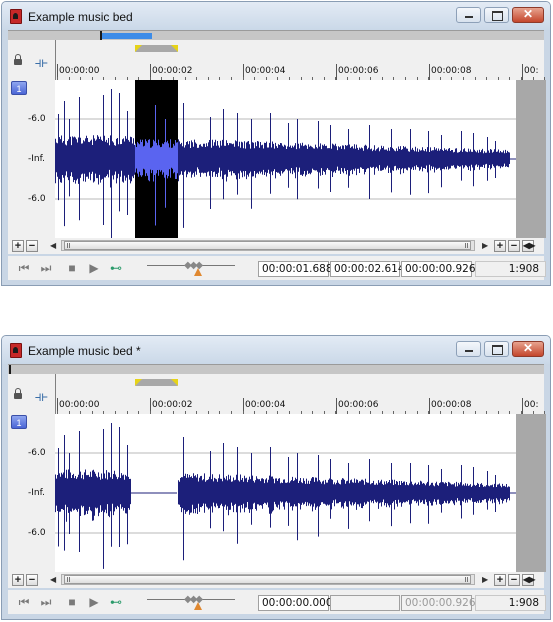 Image resolution: width=553 pixels, height=622 pixels. I want to click on overview-cursor, so click(10, 369).